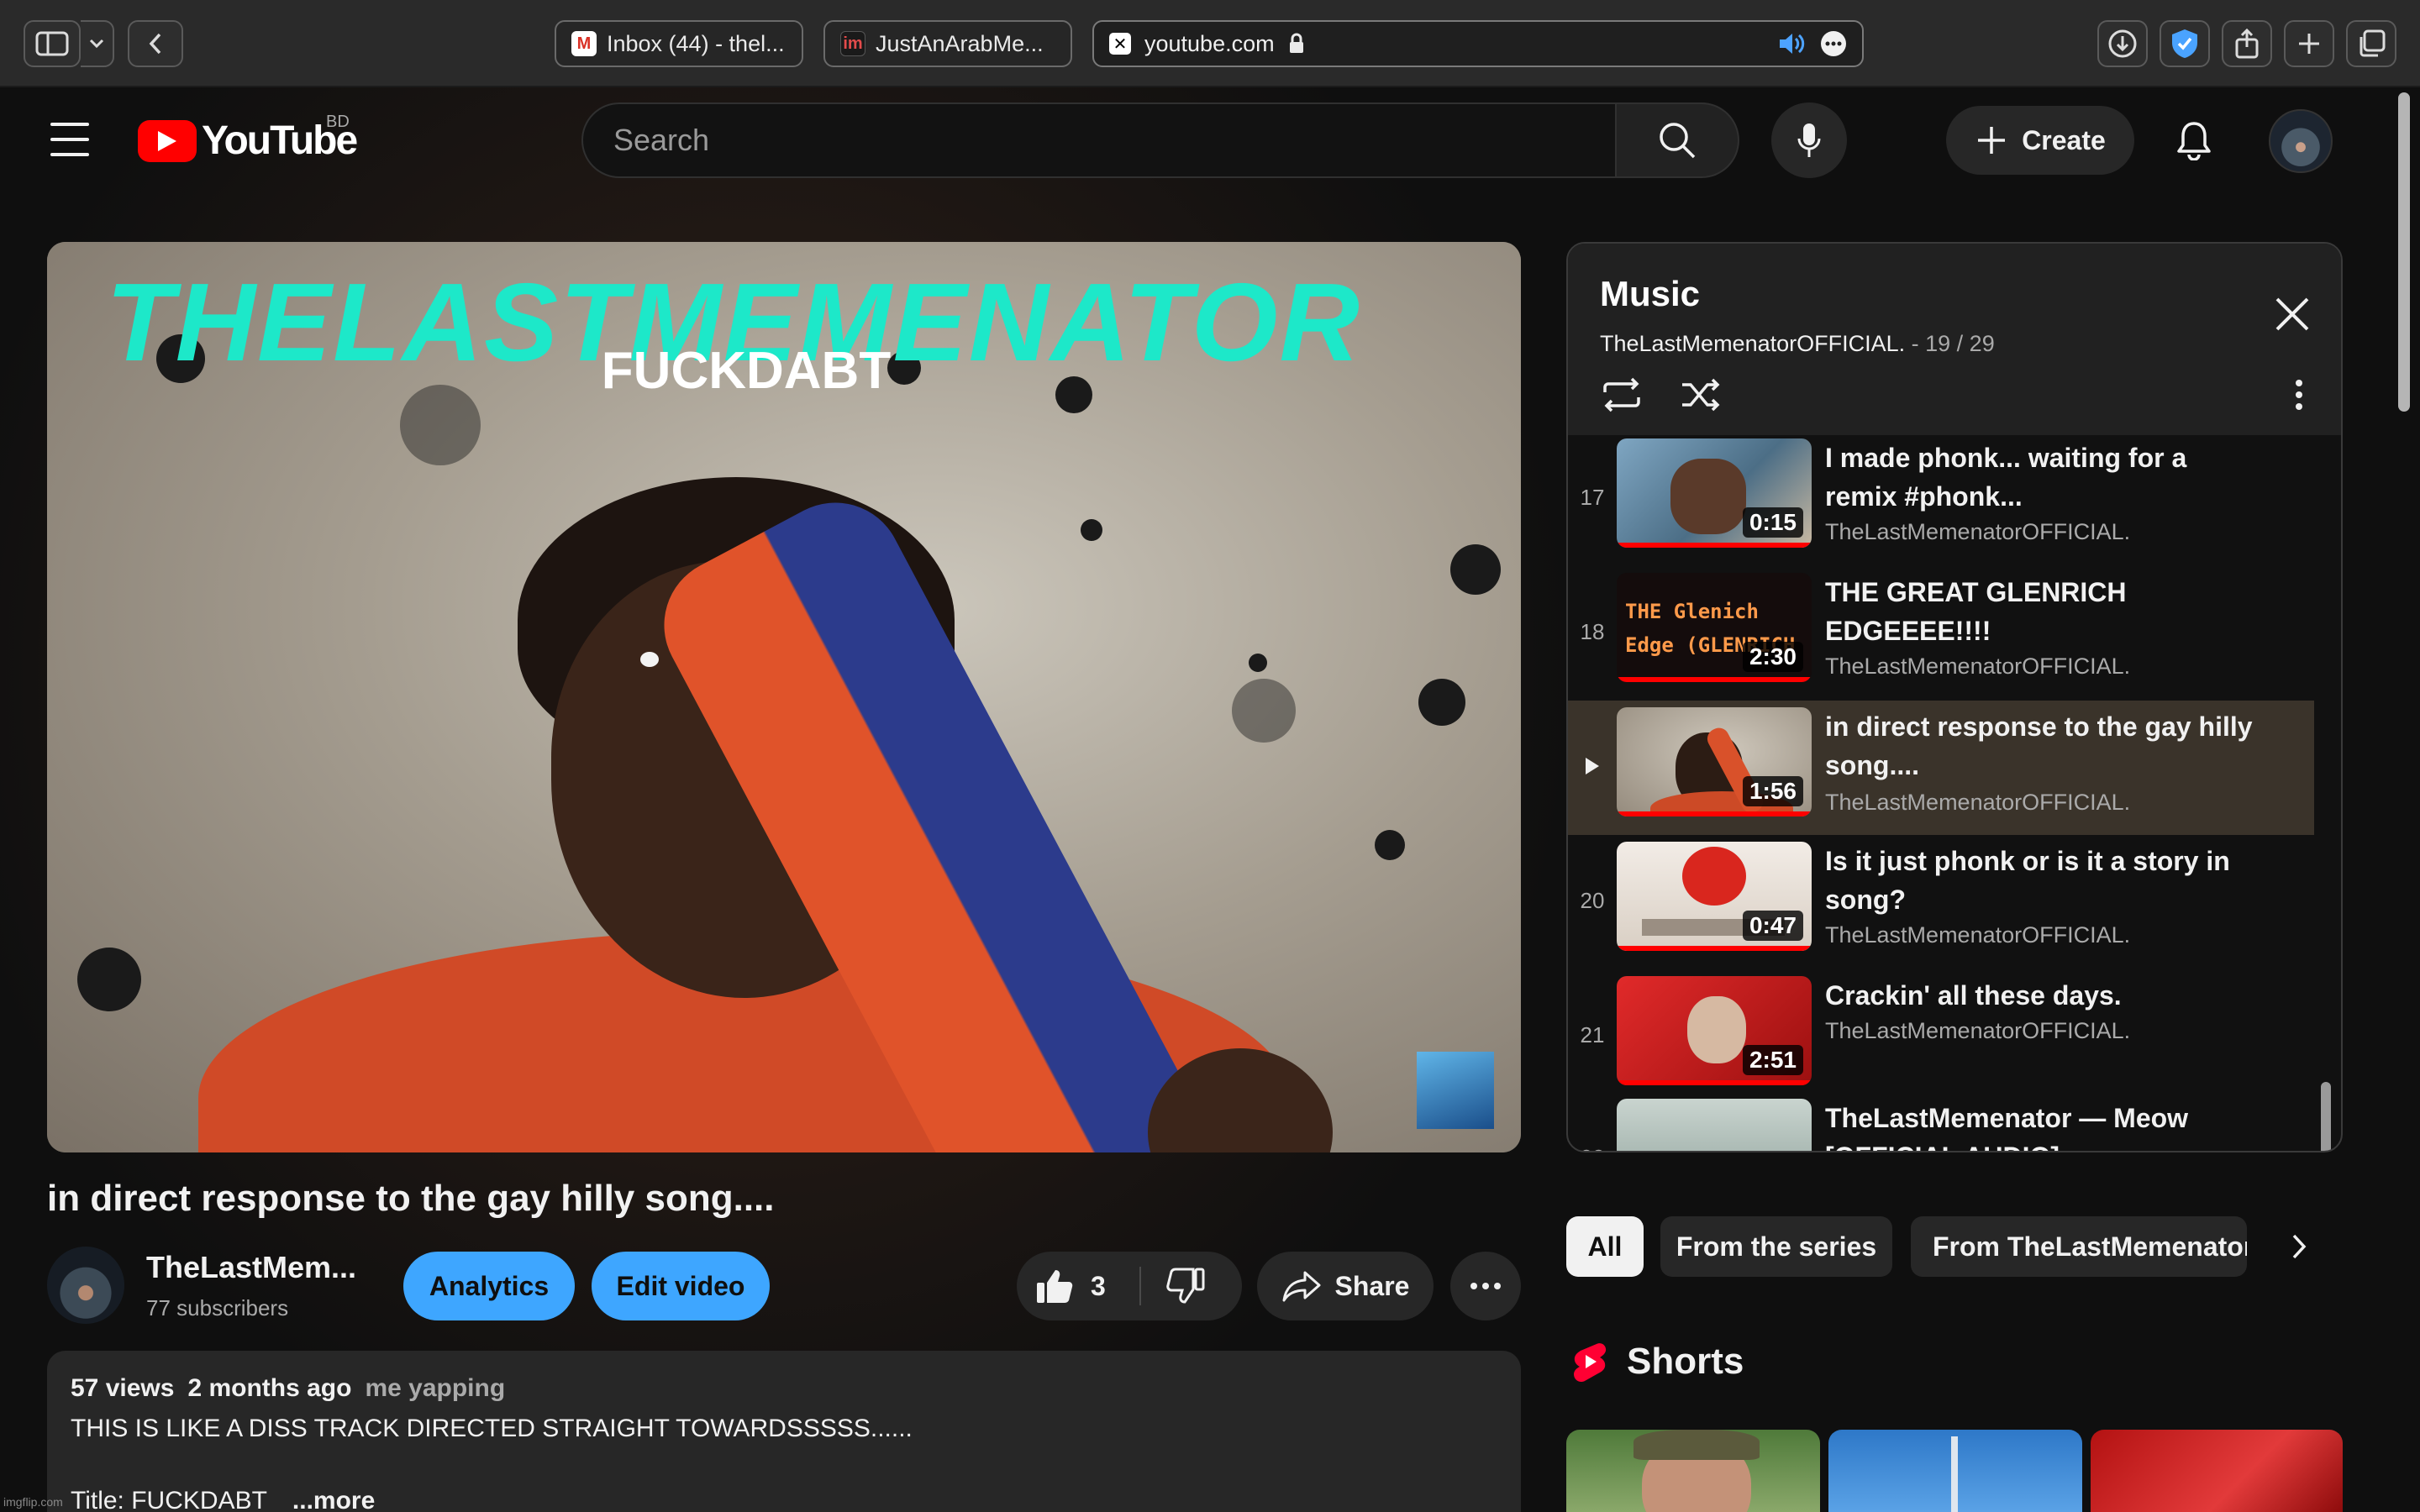  Describe the element at coordinates (2292, 314) in the screenshot. I see `close-playlist-button` at that location.